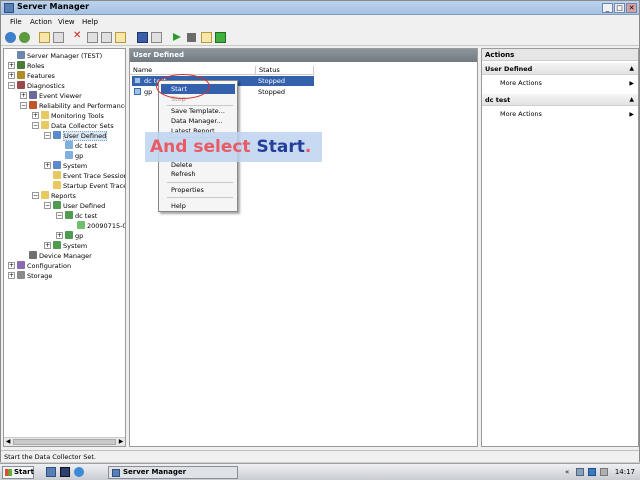 This screenshot has width=640, height=480. Describe the element at coordinates (68, 116) in the screenshot. I see `tree-node: + Monitoring Tools` at that location.